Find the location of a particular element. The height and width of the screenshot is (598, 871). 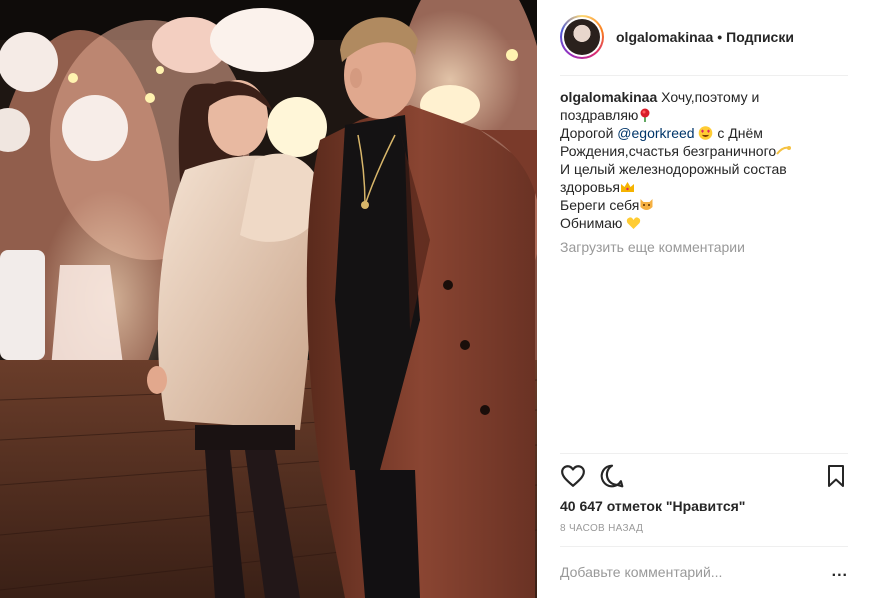

caption-text: здоровья is located at coordinates (590, 187).